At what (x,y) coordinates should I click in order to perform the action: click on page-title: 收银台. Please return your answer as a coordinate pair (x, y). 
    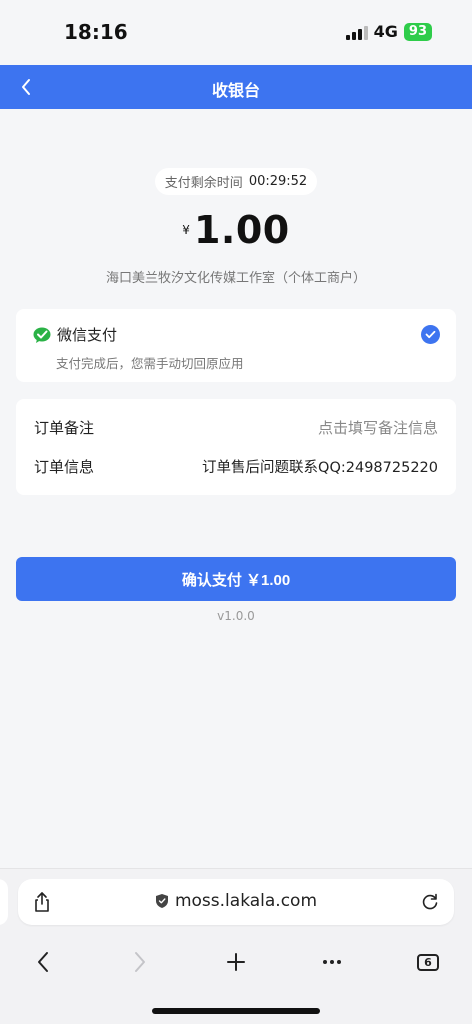
    Looking at the image, I should click on (235, 90).